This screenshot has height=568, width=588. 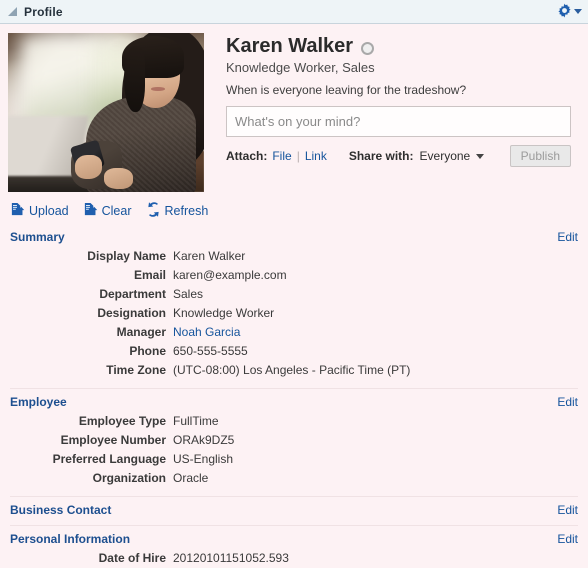 I want to click on edit-employee-link: Edit, so click(x=567, y=402).